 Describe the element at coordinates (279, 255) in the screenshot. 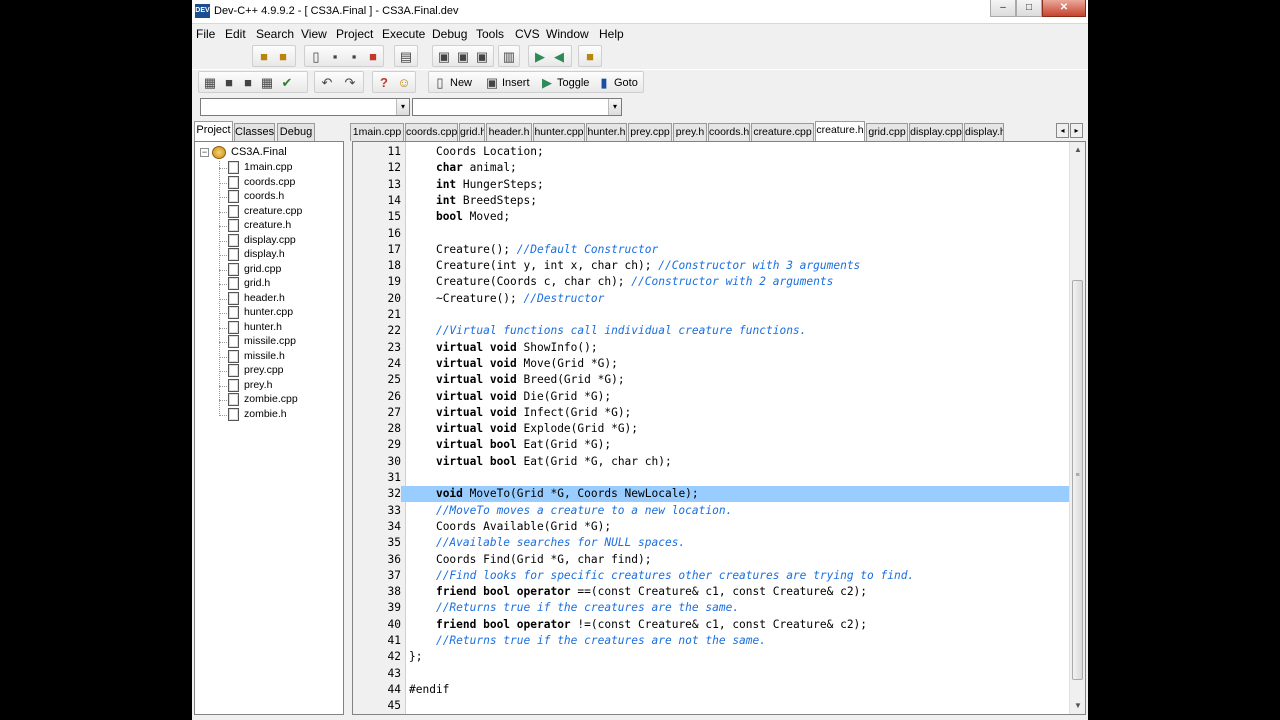

I see `project-file-item: display.h` at that location.